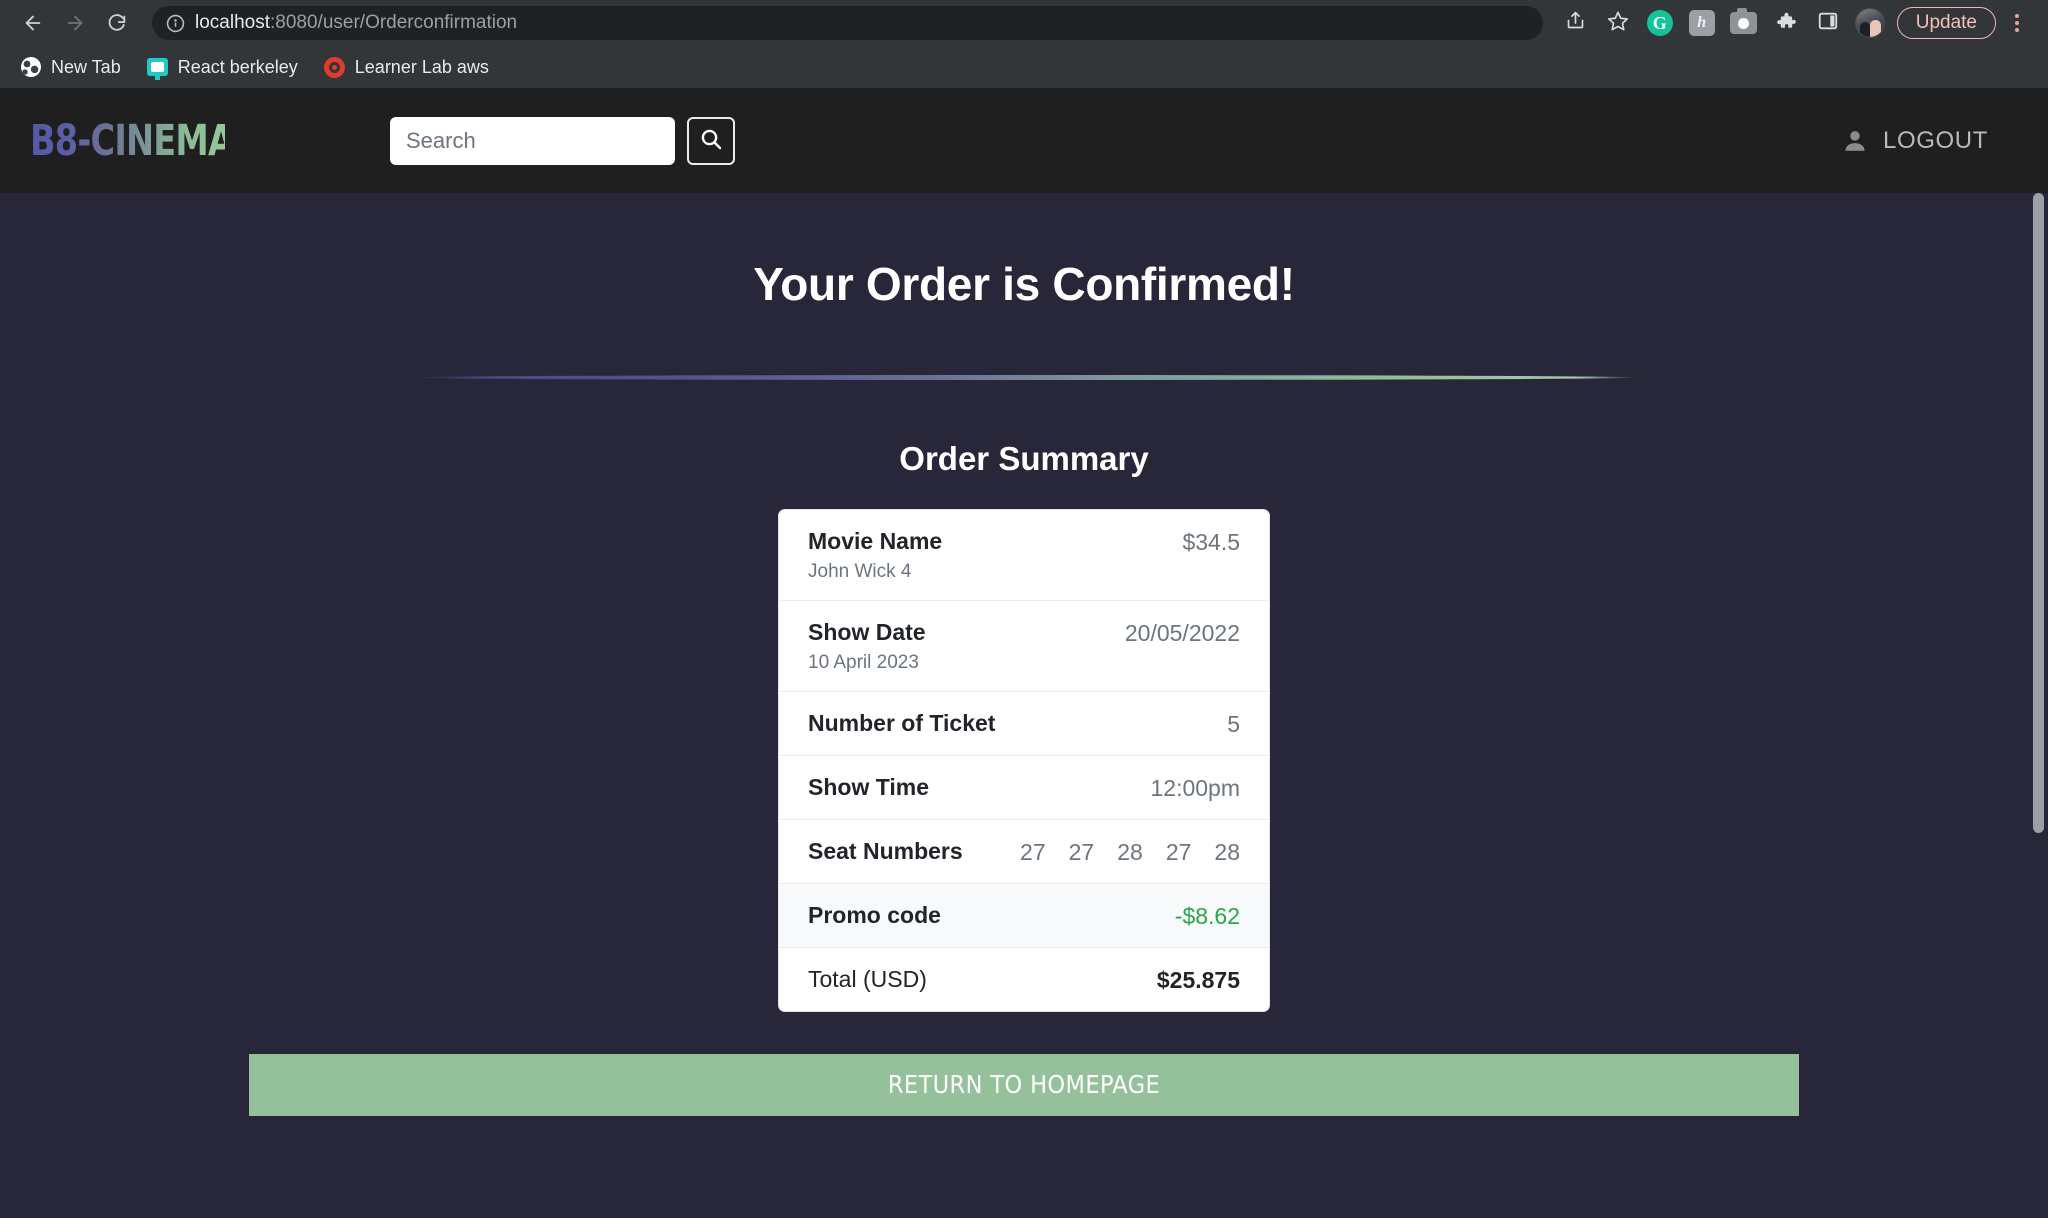 The width and height of the screenshot is (2048, 1218). Describe the element at coordinates (1024, 646) in the screenshot. I see `table-row: Show Date 10 April 2023 20/05/2022` at that location.